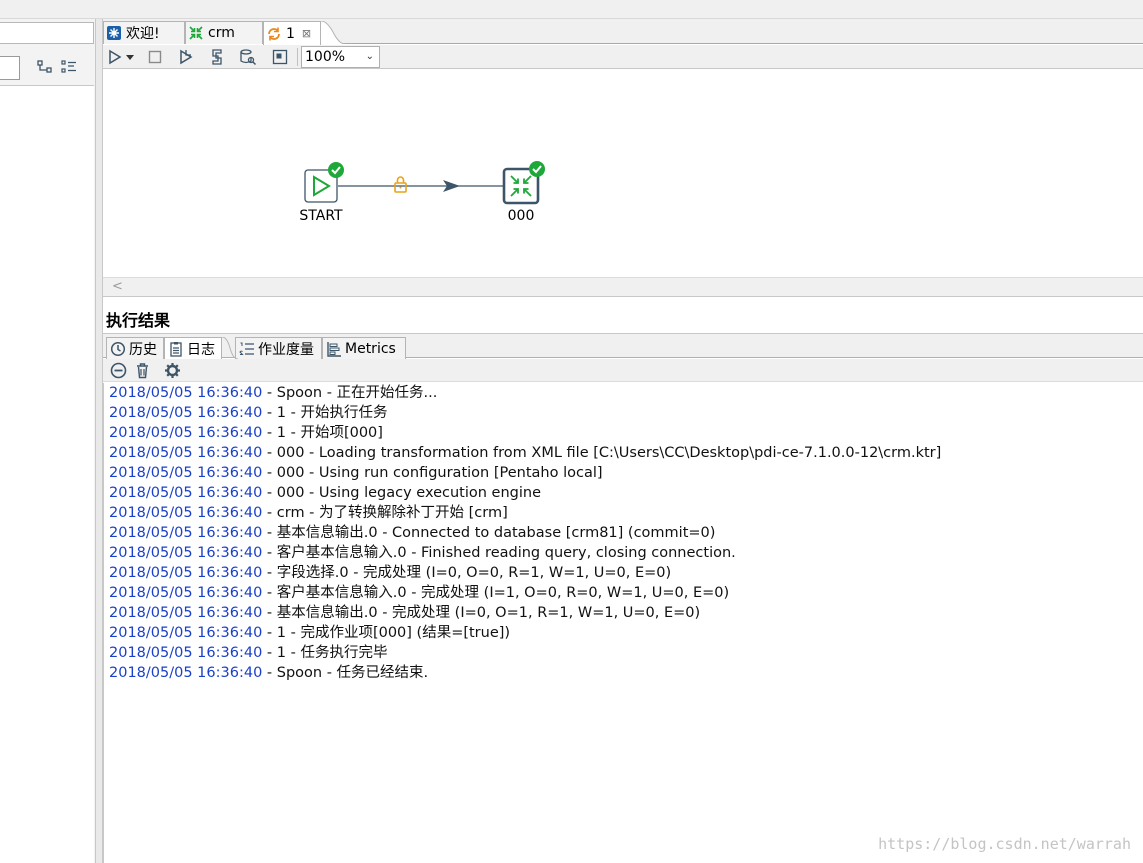 Image resolution: width=1143 pixels, height=863 pixels. What do you see at coordinates (118, 349) in the screenshot?
I see `clock-icon` at bounding box center [118, 349].